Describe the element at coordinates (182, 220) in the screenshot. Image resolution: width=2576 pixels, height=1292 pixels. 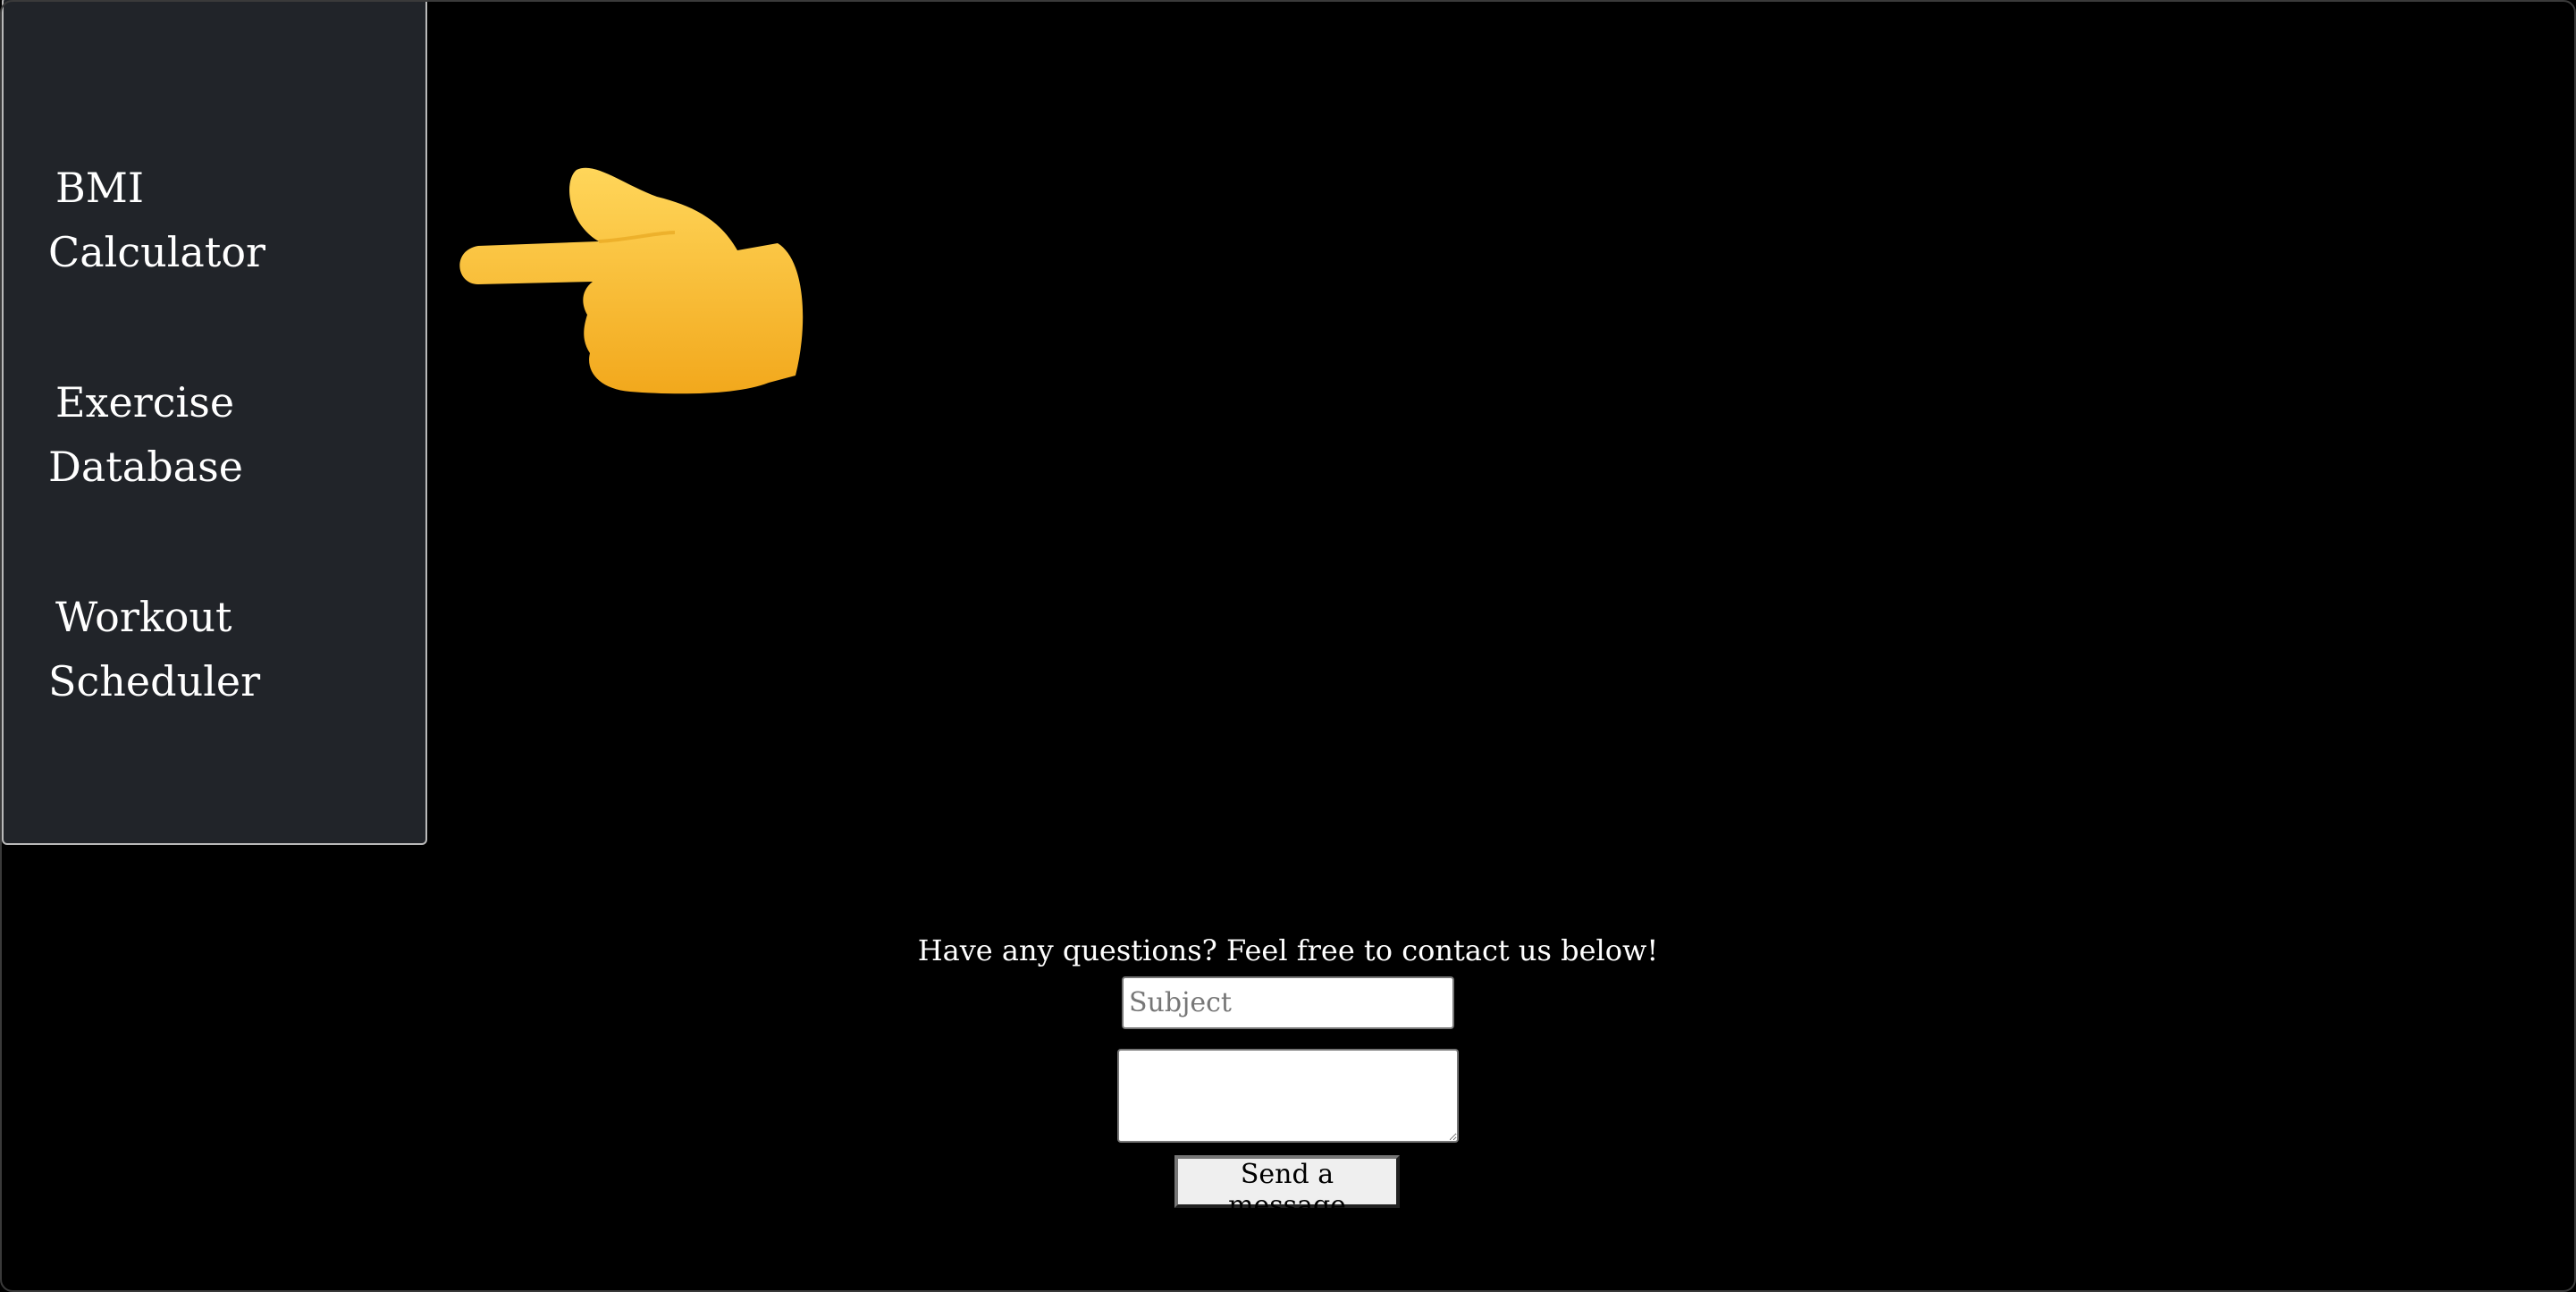
I see `sidebar-item-bmi-calculator: BMI Calculator` at that location.